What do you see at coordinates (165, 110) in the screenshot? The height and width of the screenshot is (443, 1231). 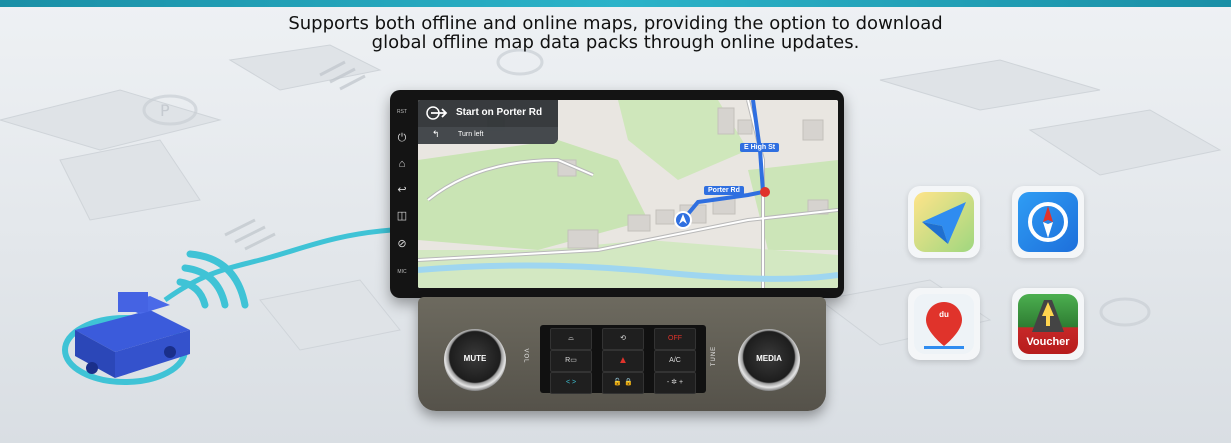 I see `svg-text: P` at bounding box center [165, 110].